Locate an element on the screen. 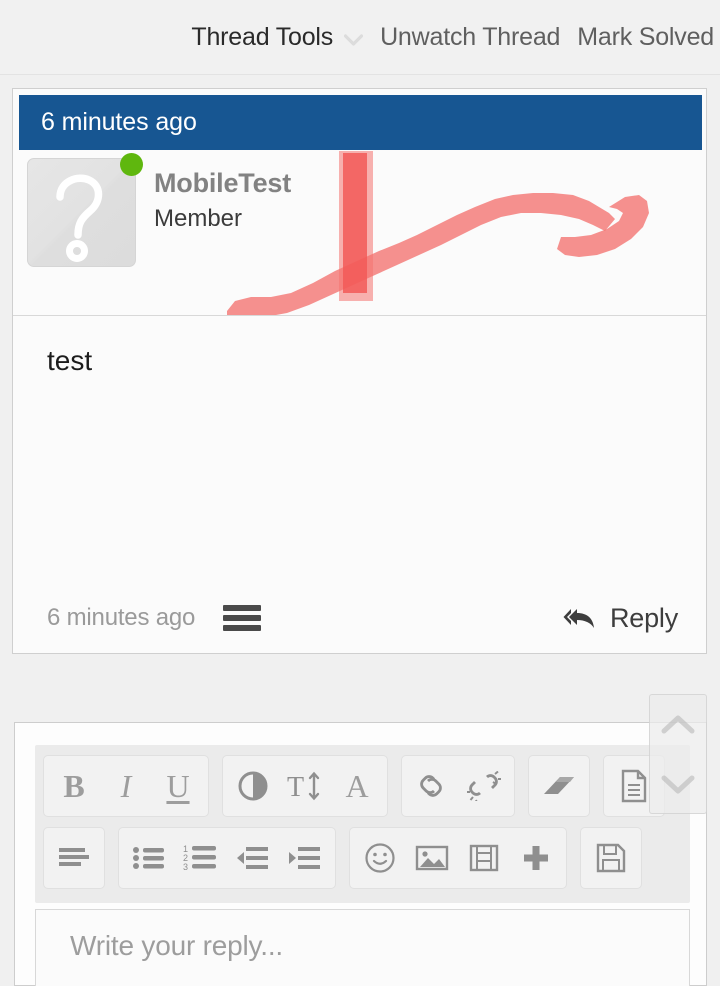  link-icon is located at coordinates (431, 786).